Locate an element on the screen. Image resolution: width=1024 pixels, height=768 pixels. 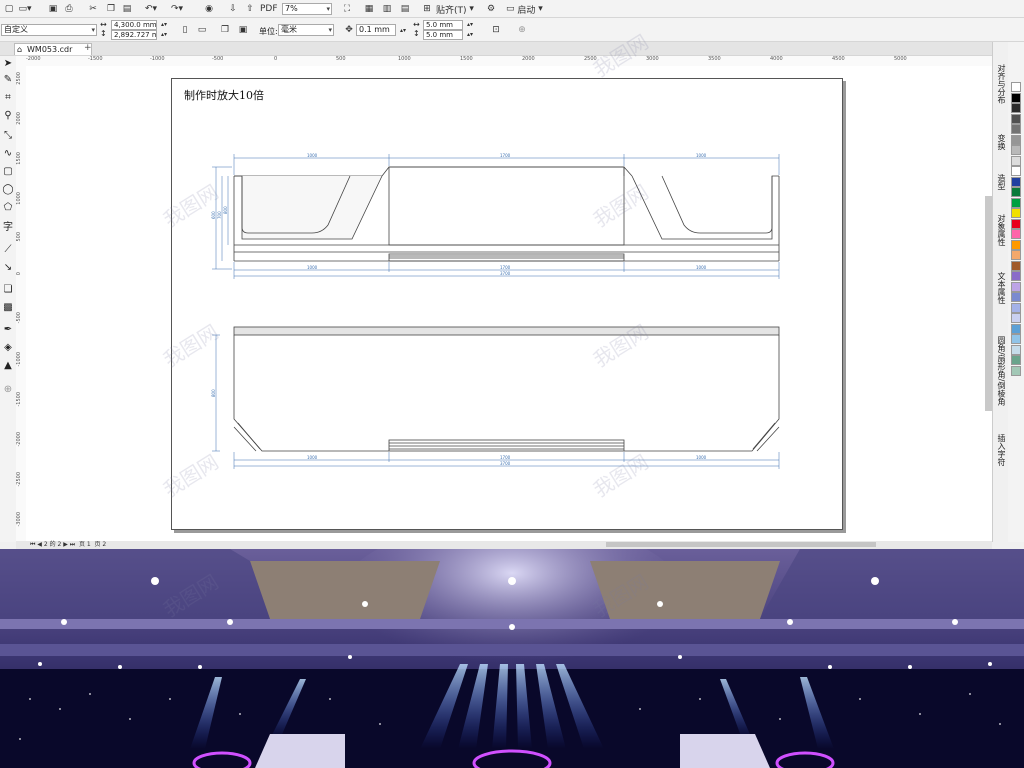
snap-to-icon: ⊞ is located at coordinates (427, 9).